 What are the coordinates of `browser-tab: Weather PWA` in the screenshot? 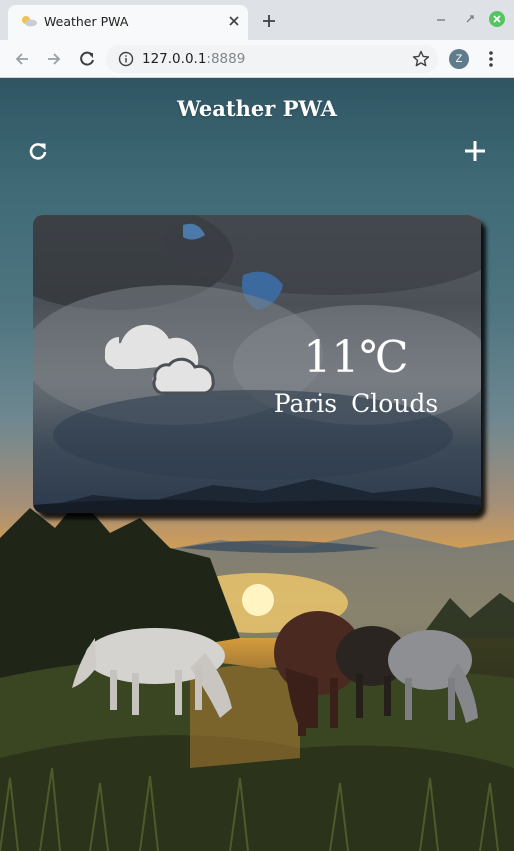 It's located at (128, 22).